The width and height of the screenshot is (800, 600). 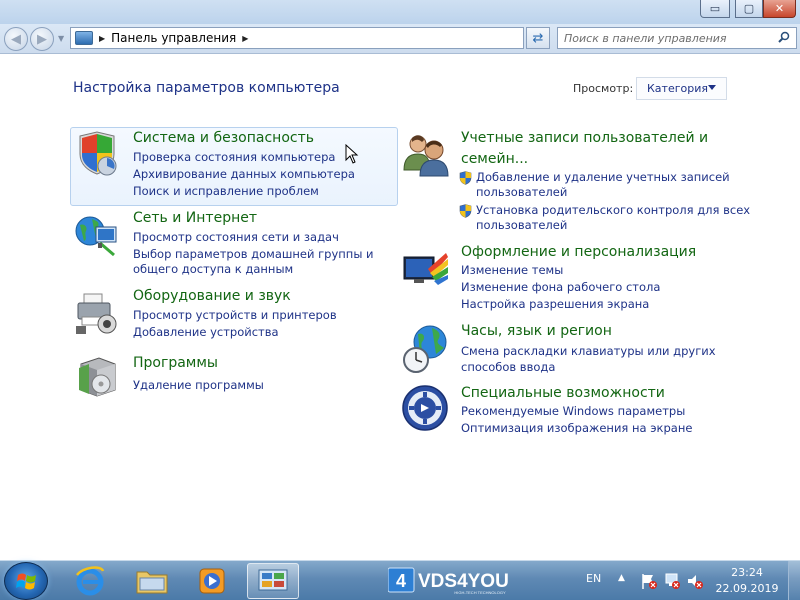 I want to click on link-adjust-screen-resolution: Настройка разрешения экрана, so click(x=555, y=304).